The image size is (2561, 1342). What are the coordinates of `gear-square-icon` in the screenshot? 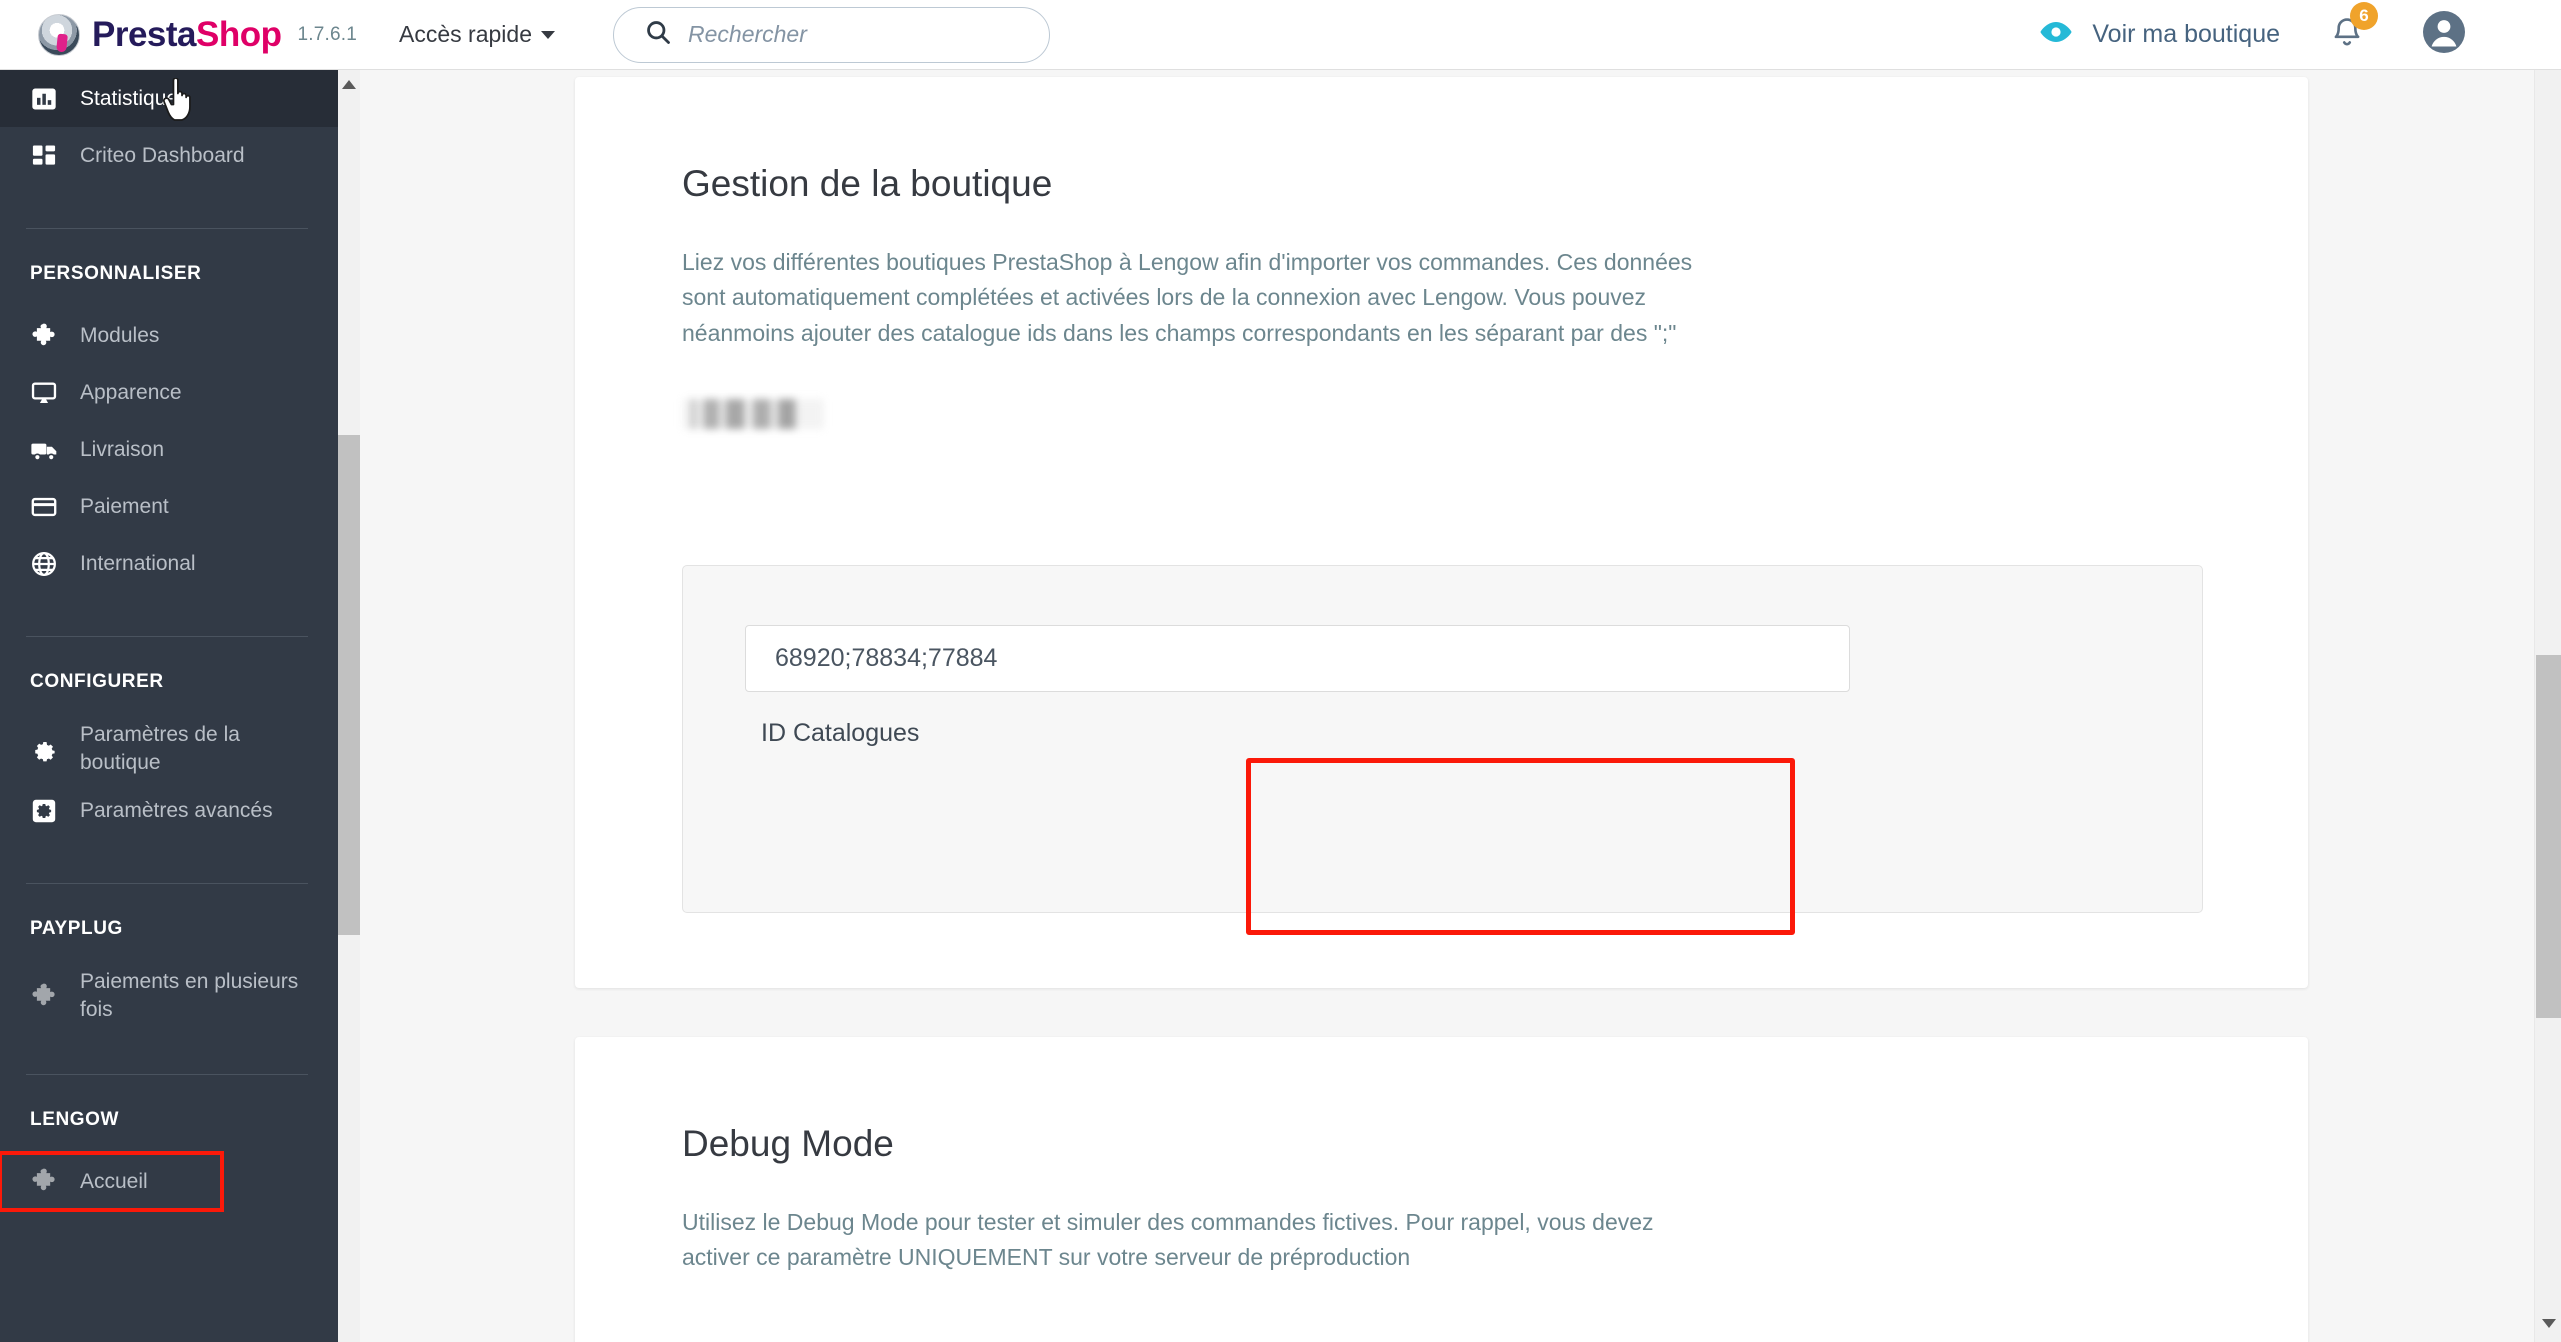 It's located at (48, 811).